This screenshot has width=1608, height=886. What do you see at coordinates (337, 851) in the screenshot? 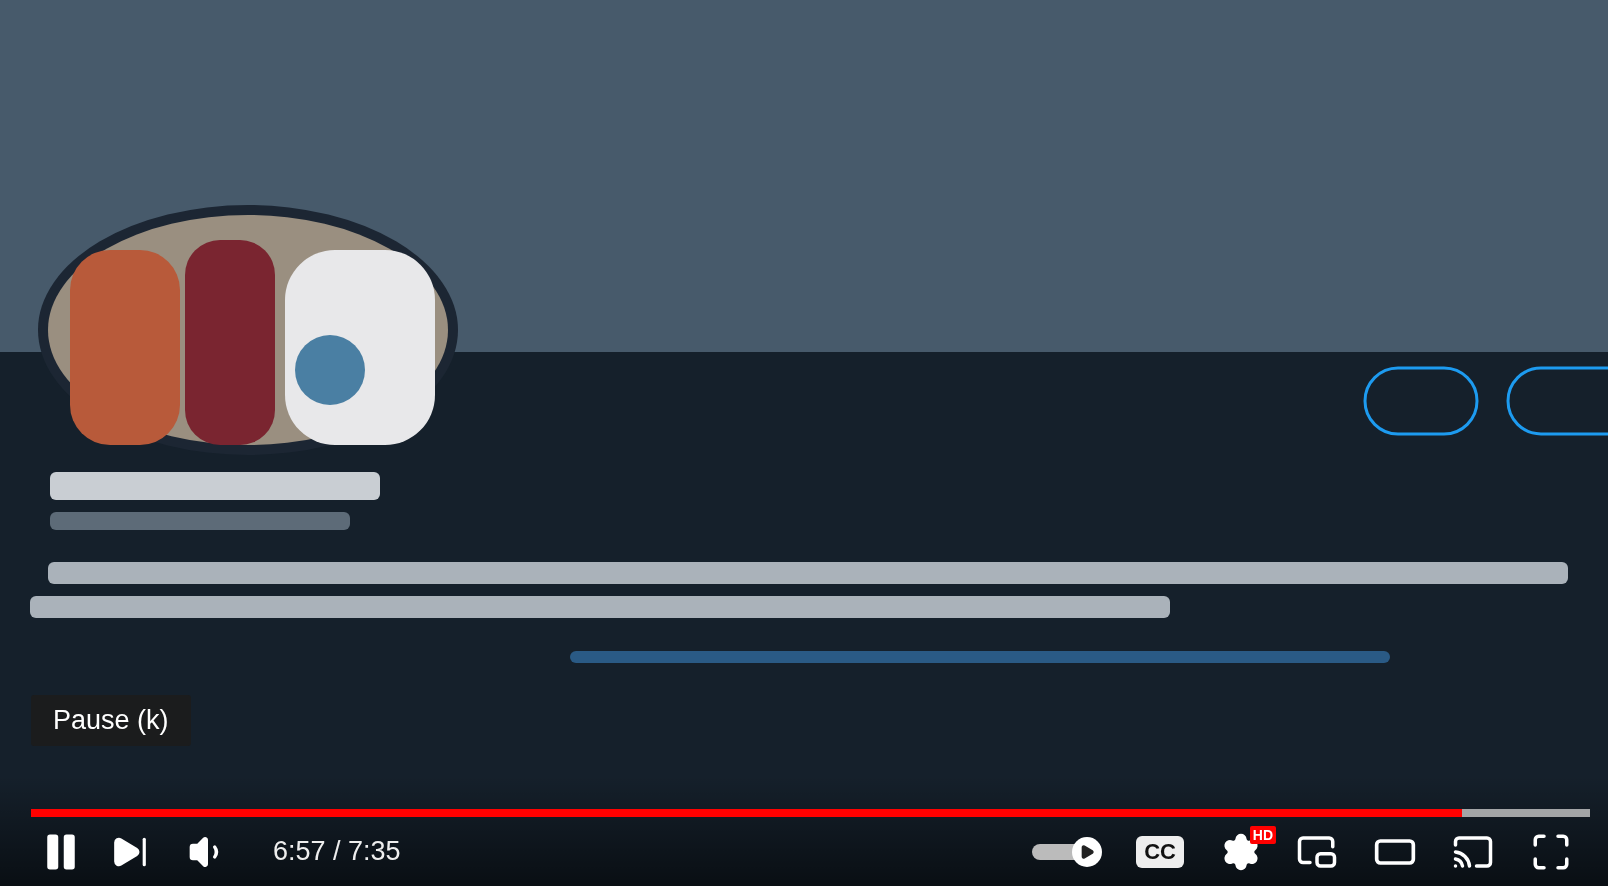
I see `time-display: 6:57 / 7:35` at bounding box center [337, 851].